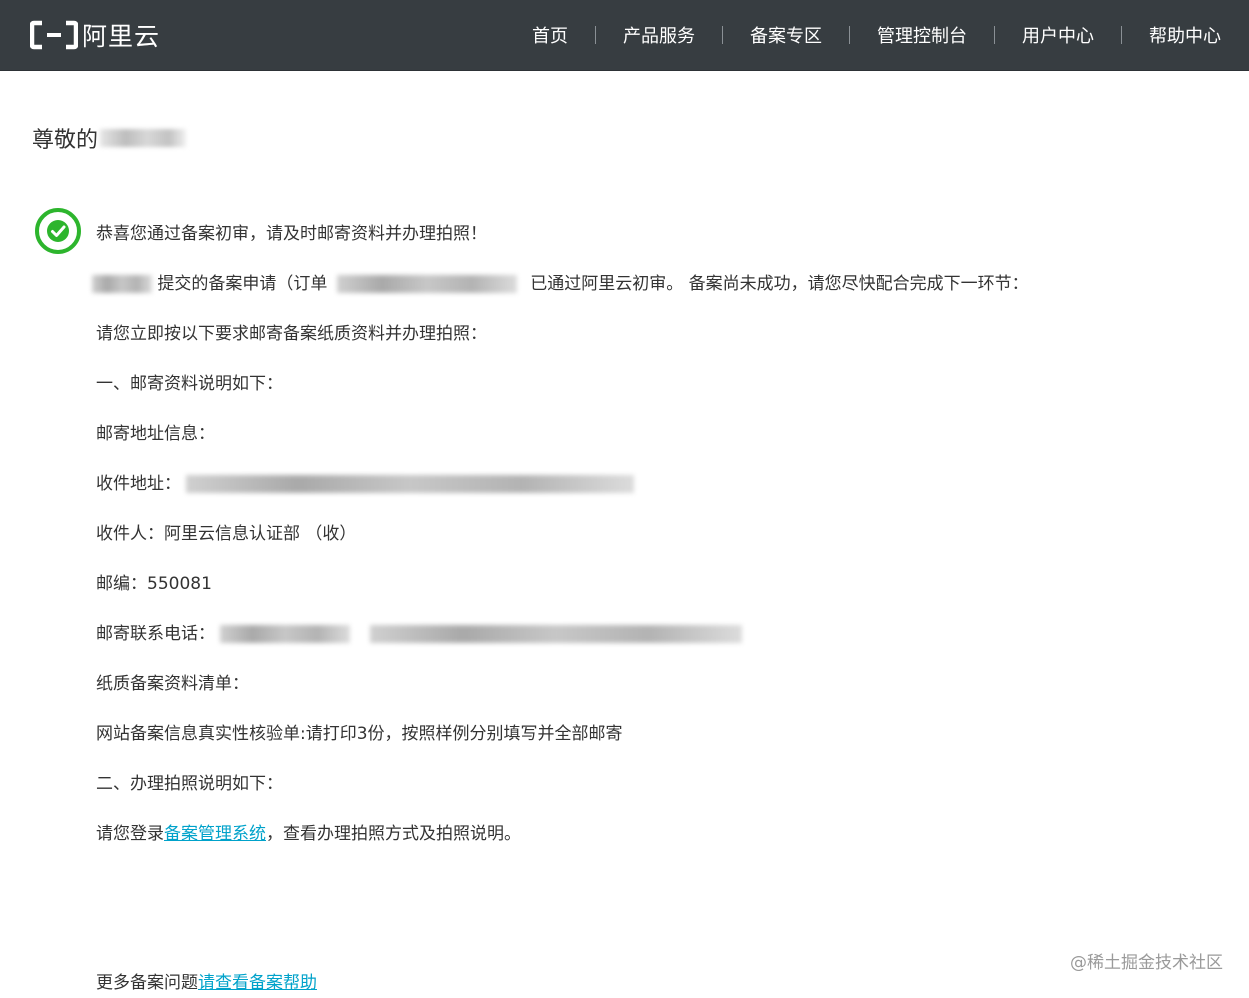 This screenshot has width=1249, height=998. I want to click on watermark: @稀土掘金技术社区, so click(1146, 963).